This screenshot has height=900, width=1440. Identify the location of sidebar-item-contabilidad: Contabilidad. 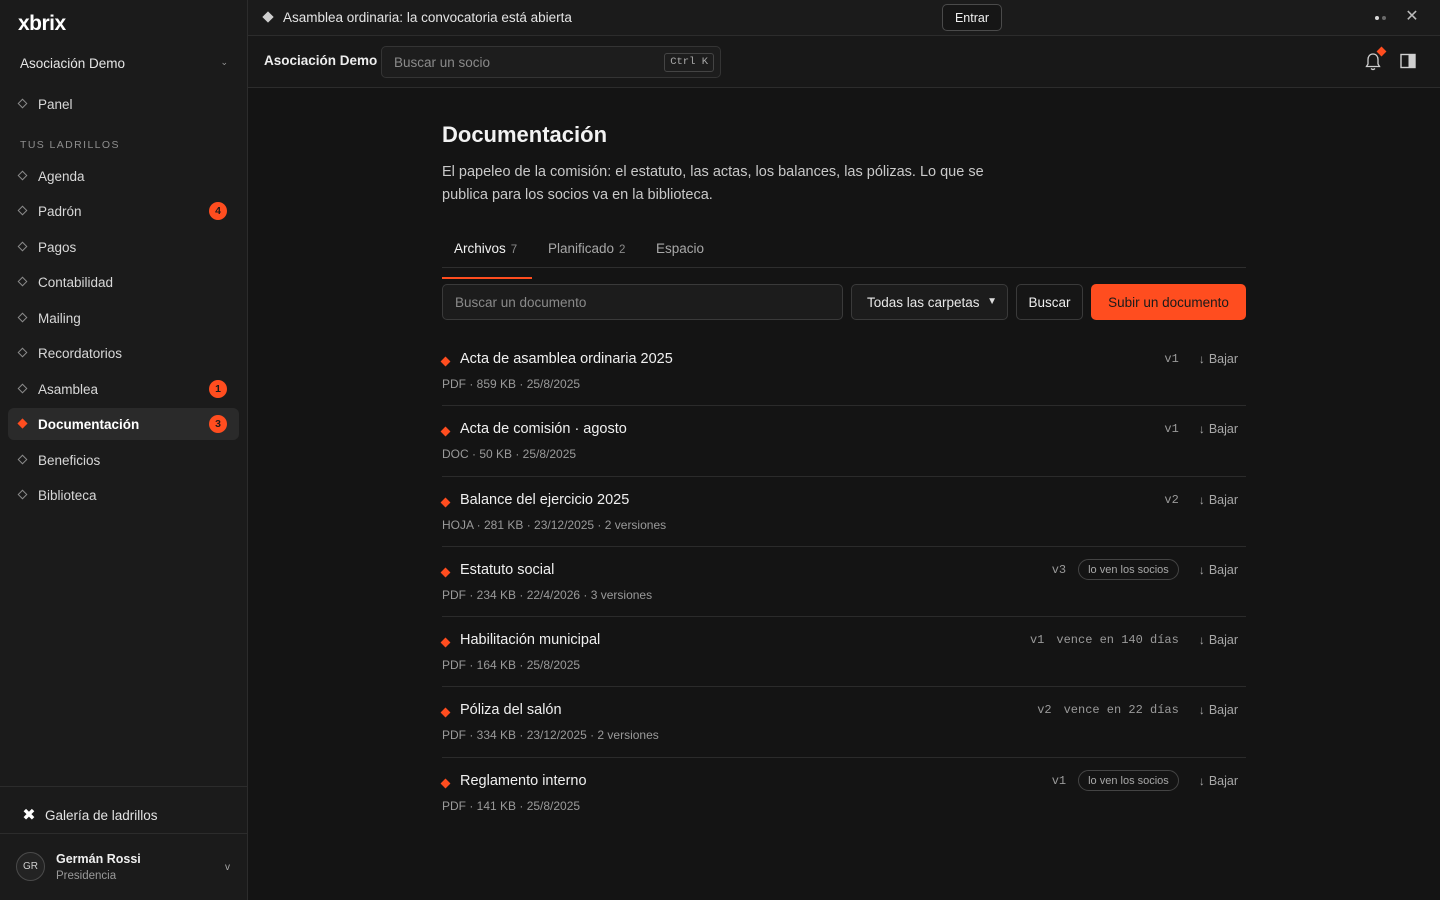
(123, 282).